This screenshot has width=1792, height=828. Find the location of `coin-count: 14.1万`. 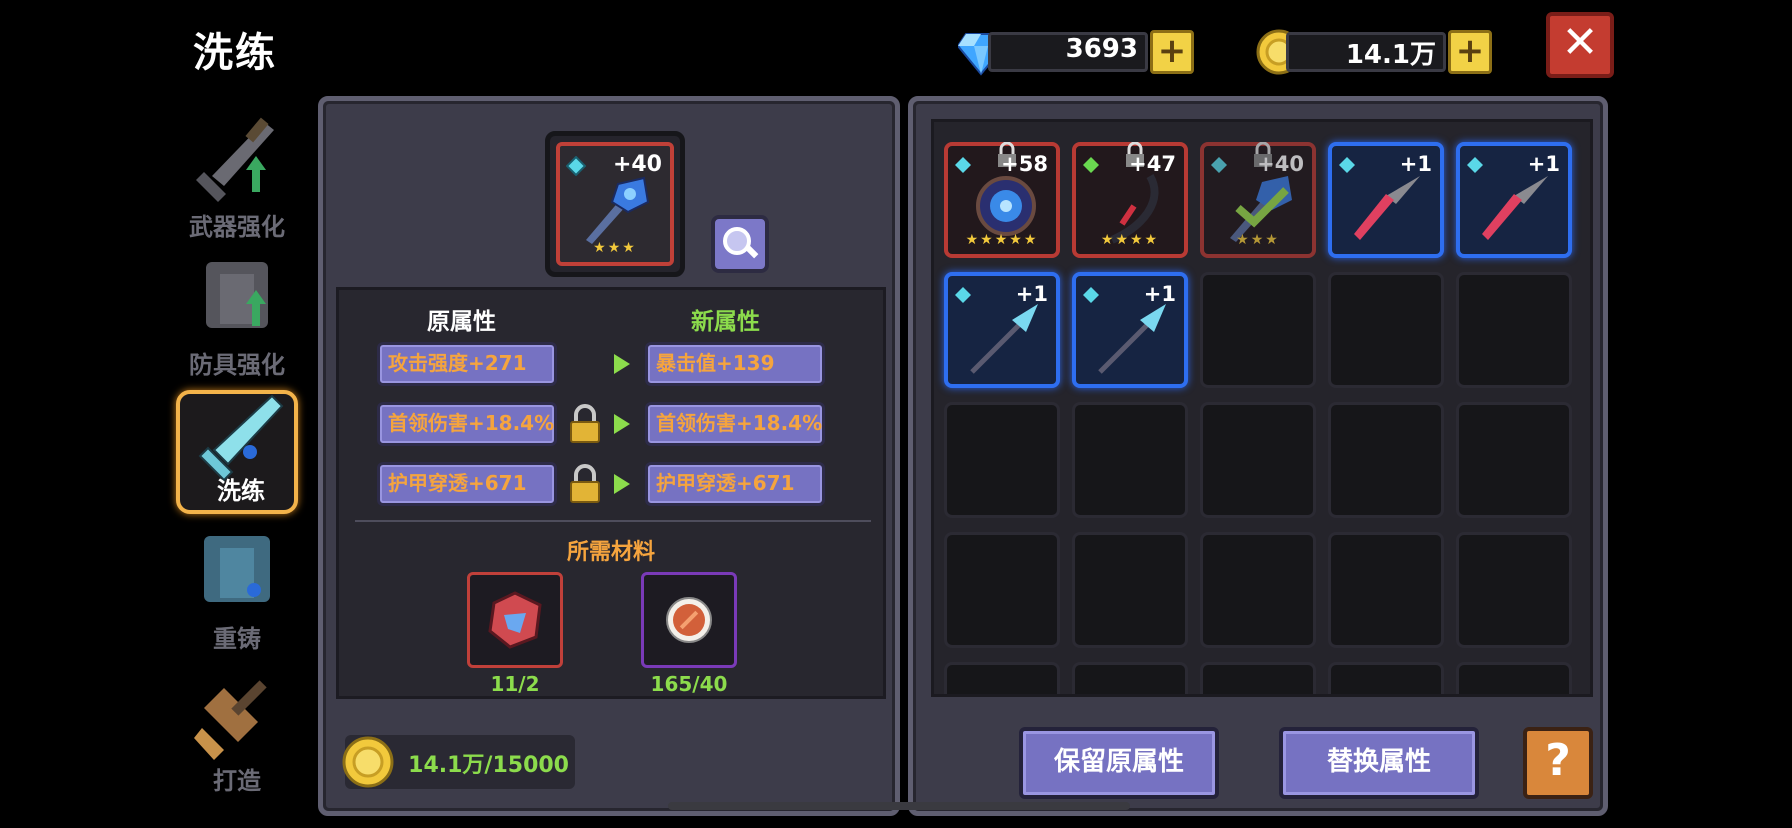

coin-count: 14.1万 is located at coordinates (1390, 55).